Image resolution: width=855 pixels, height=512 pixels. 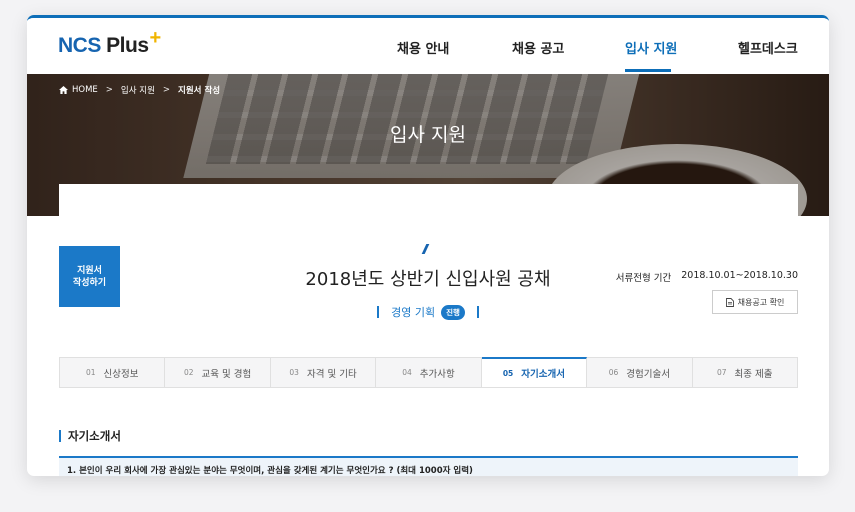 I want to click on nav-helpdesk: 헬프데스크, so click(x=768, y=47).